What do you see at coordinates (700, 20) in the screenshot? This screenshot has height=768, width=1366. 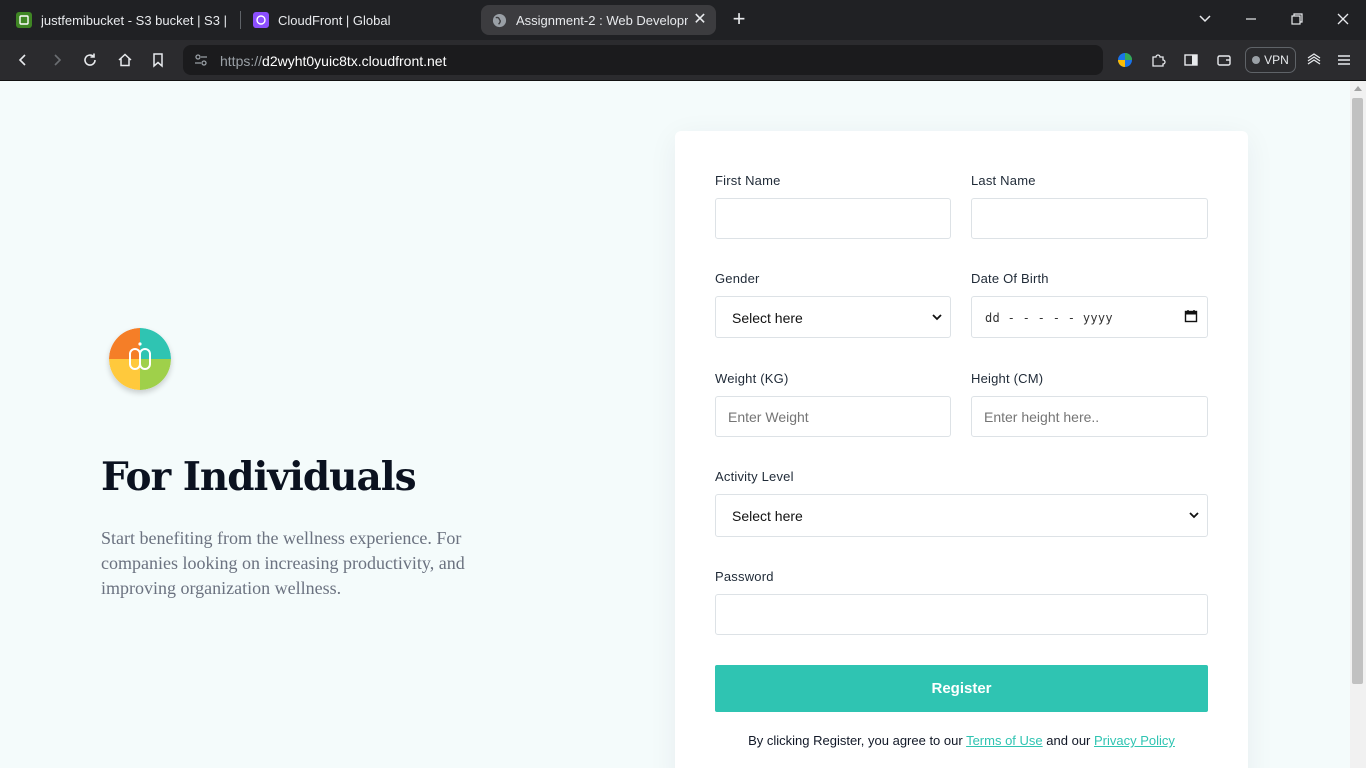 I see `close-tab-icon: ✕` at bounding box center [700, 20].